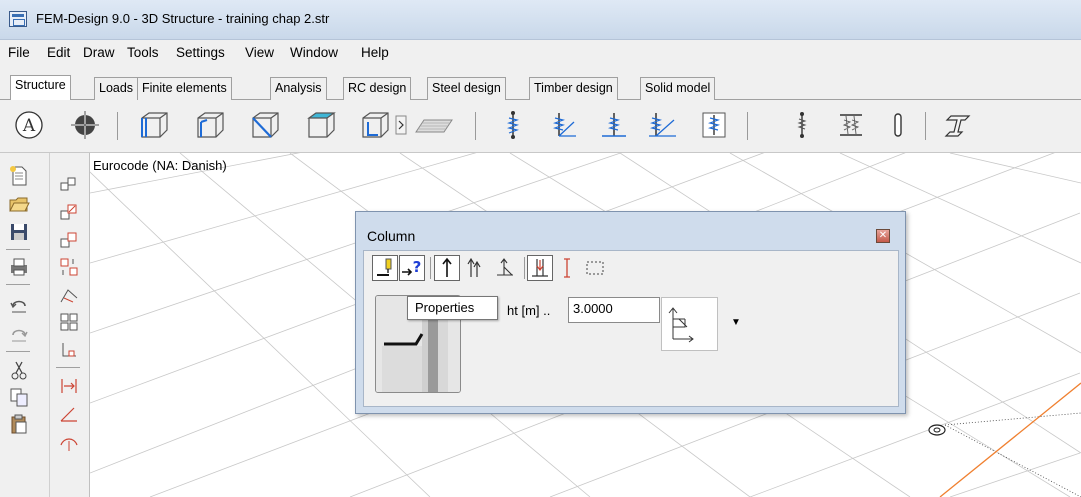 Image resolution: width=1081 pixels, height=497 pixels. I want to click on properties-tooltip: Properties, so click(452, 308).